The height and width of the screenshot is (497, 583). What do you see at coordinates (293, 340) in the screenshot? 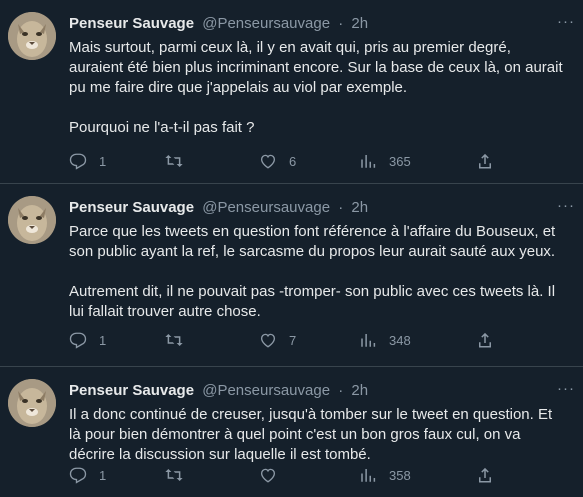
I see `like-count: 7` at bounding box center [293, 340].